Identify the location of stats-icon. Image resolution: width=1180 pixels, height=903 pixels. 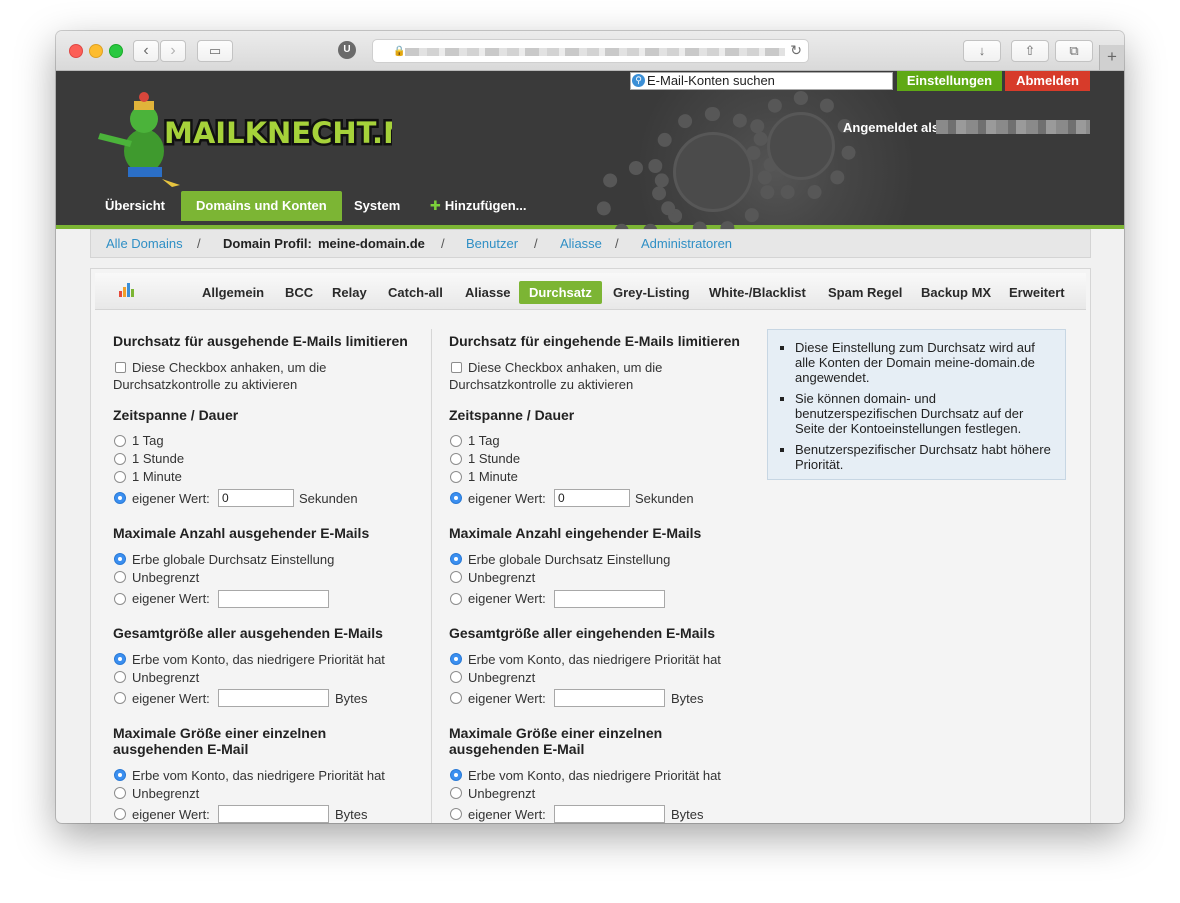
(127, 290).